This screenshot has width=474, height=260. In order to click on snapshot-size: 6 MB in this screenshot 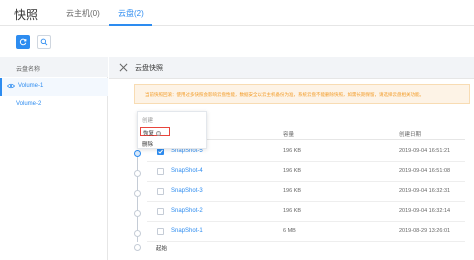, I will do `click(289, 231)`.